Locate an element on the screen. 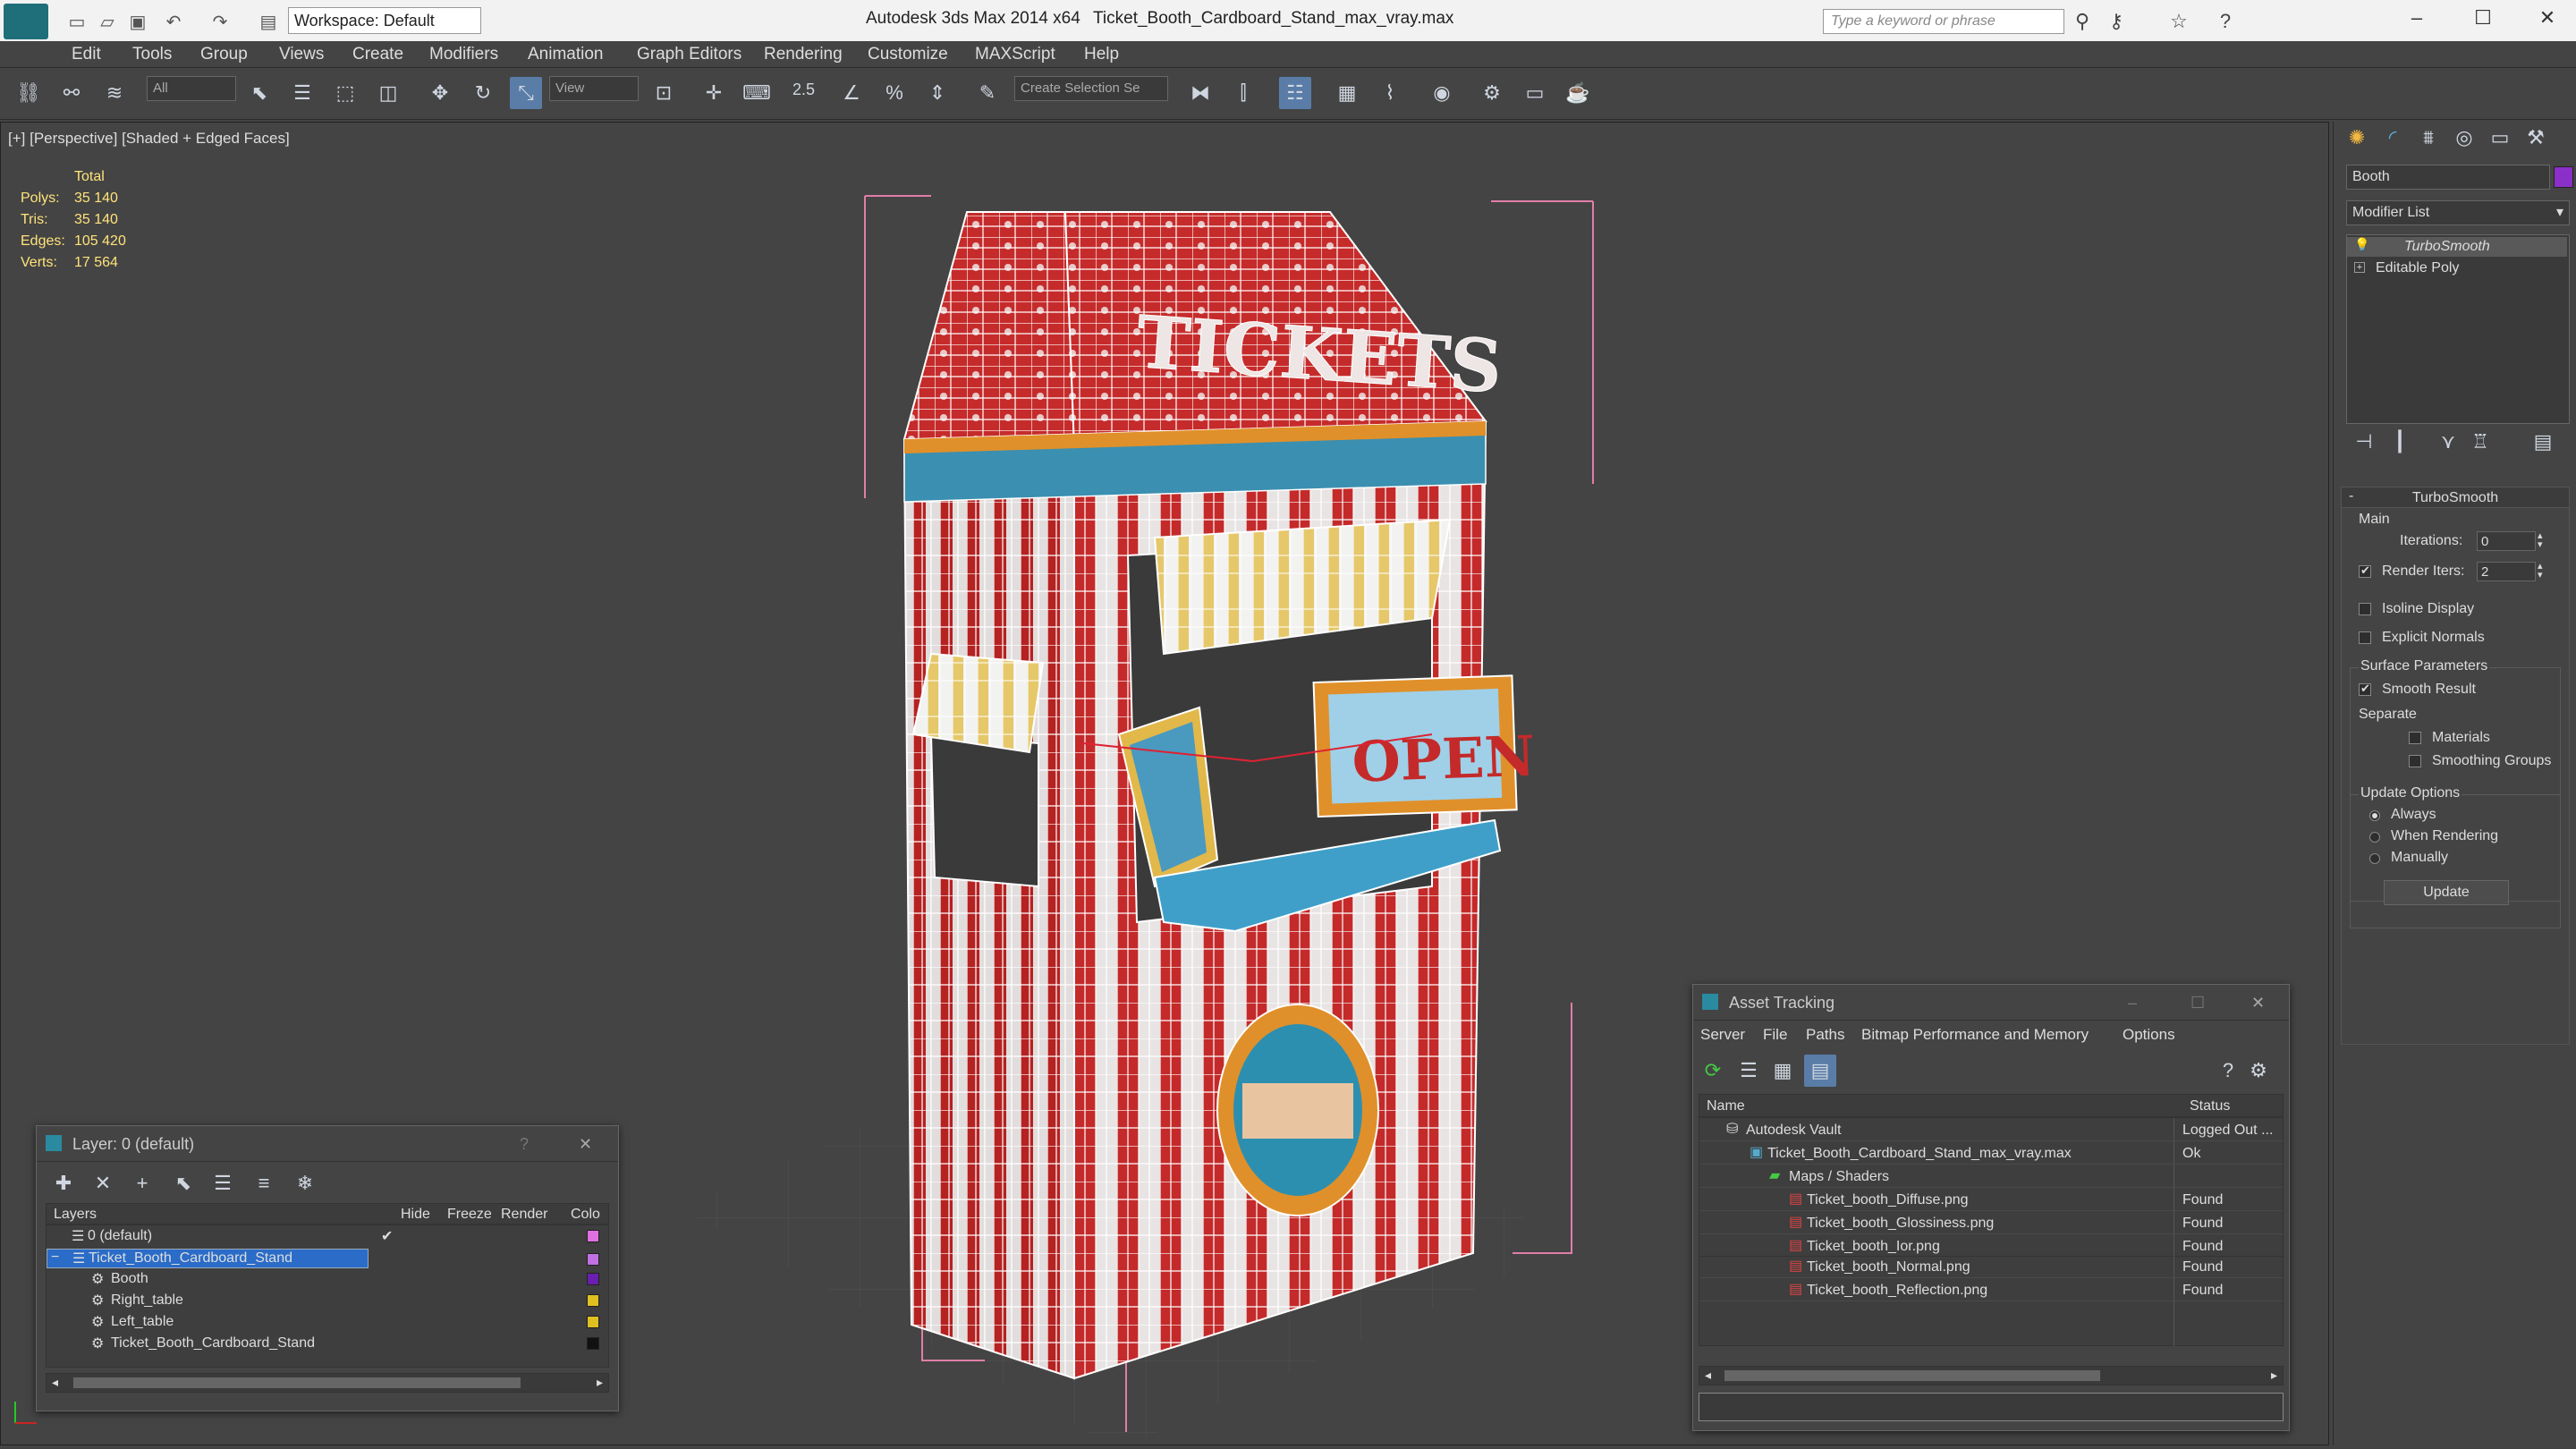 The image size is (2576, 1449). refresh-icon: ⟳ is located at coordinates (1713, 1071).